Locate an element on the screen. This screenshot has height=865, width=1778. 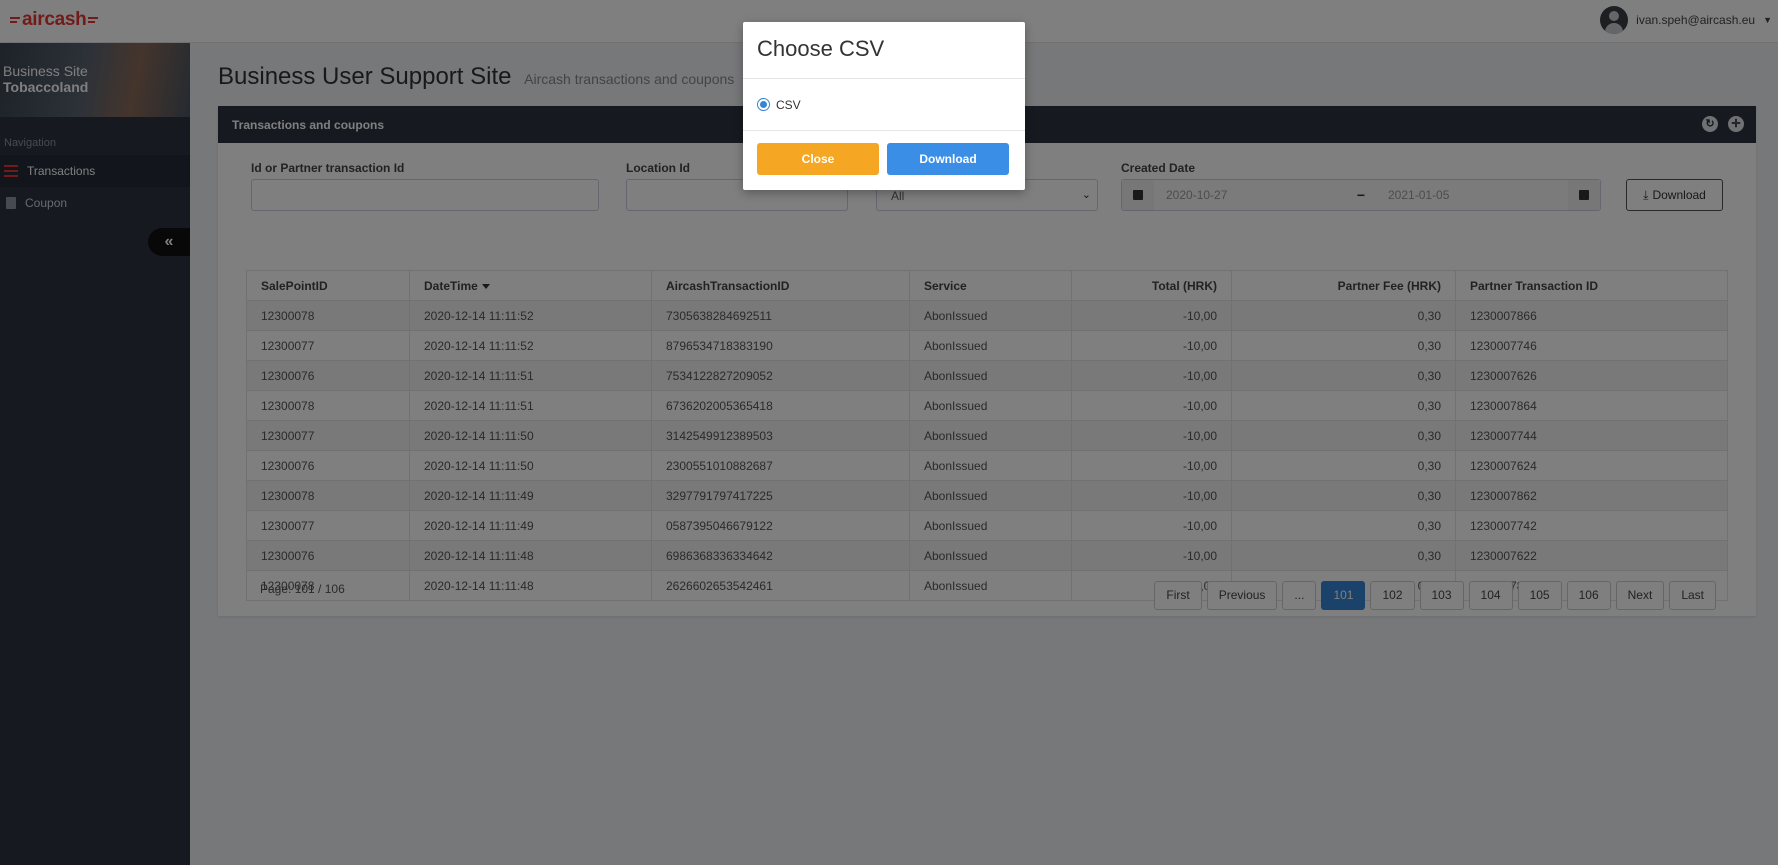
choose-csv-modal: Choose CSV CSV Close Download is located at coordinates (884, 106).